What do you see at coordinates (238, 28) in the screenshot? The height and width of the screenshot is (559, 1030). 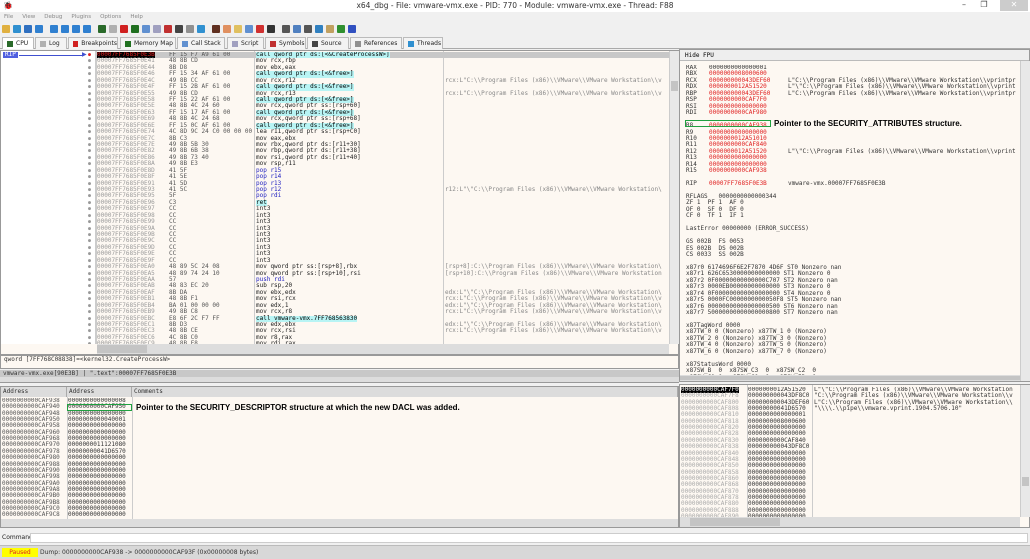 I see `labels-icon` at bounding box center [238, 28].